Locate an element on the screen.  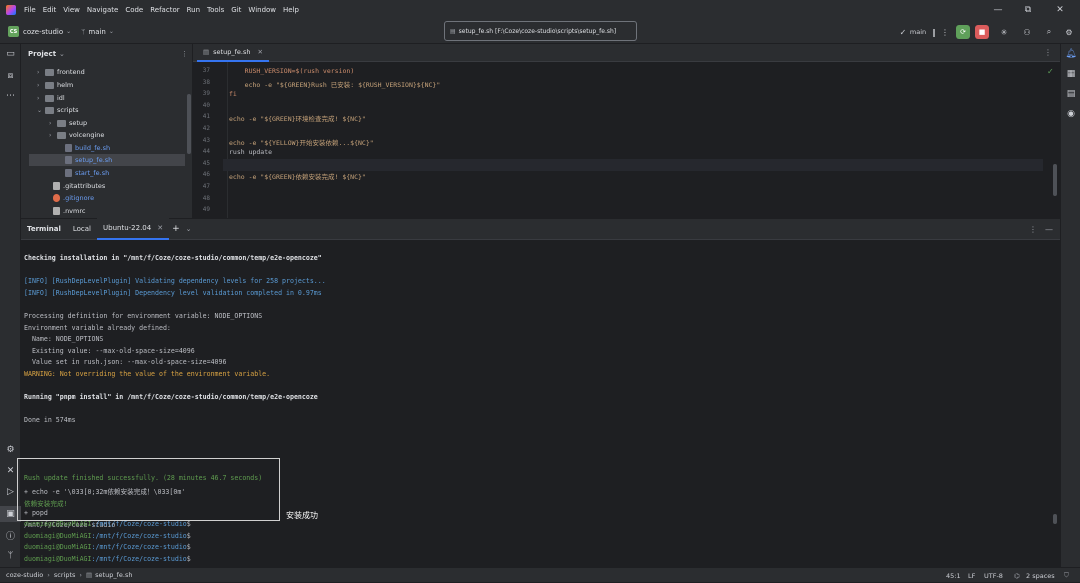
file-icon is located at coordinates (56, 211).